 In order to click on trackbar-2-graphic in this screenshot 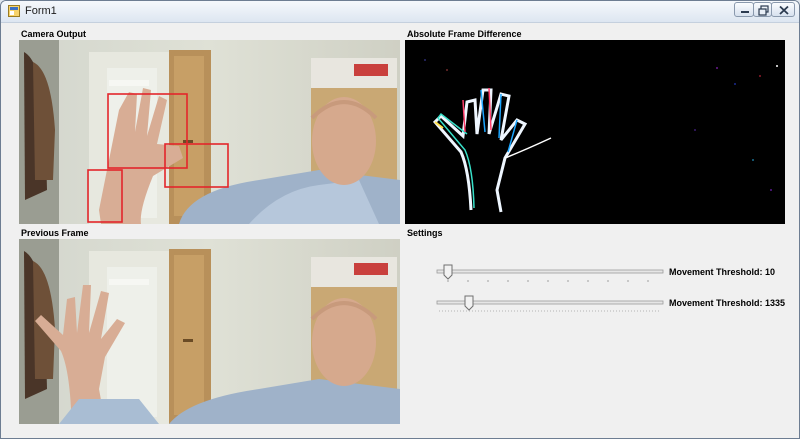, I will do `click(550, 303)`.